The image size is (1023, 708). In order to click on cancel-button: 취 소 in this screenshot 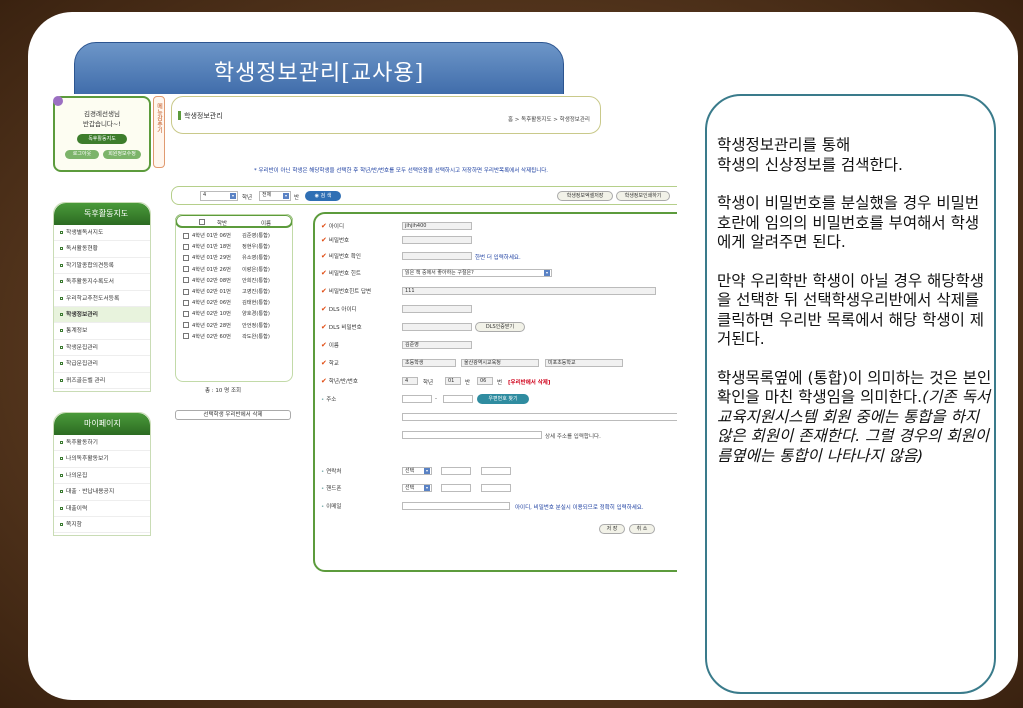, I will do `click(642, 529)`.